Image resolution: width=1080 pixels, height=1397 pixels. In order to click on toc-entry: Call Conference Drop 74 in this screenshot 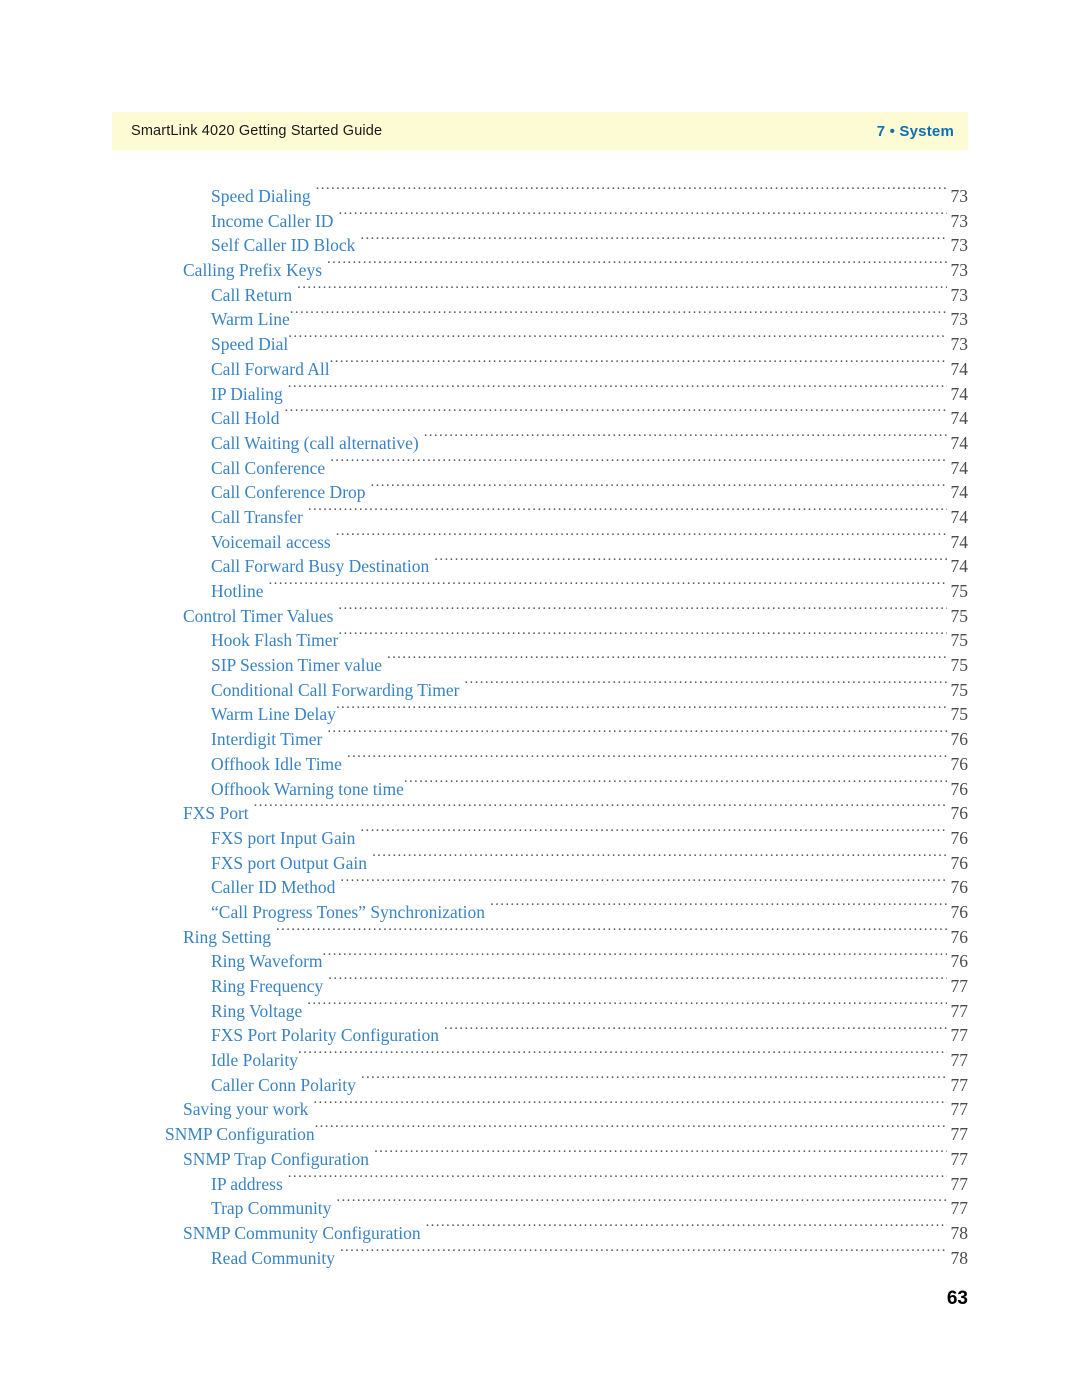, I will do `click(540, 490)`.